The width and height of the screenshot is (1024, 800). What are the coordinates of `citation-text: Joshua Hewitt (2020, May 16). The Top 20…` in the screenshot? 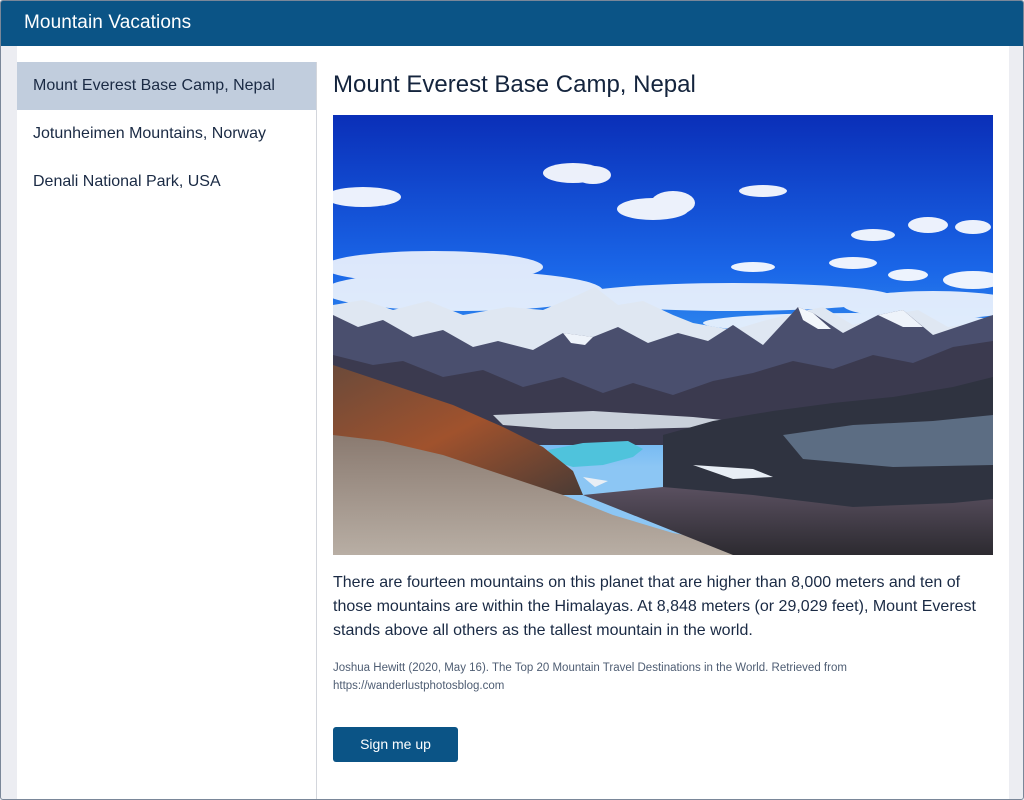 It's located at (590, 668).